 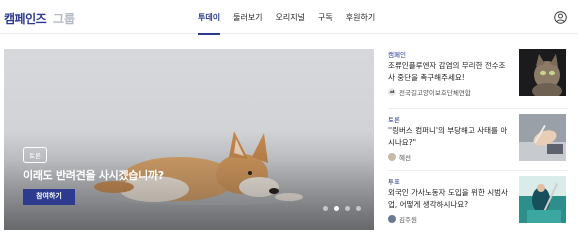 I want to click on main-nav: 투데이 둘러보기 오리지널 구독 후원하기, so click(x=293, y=17).